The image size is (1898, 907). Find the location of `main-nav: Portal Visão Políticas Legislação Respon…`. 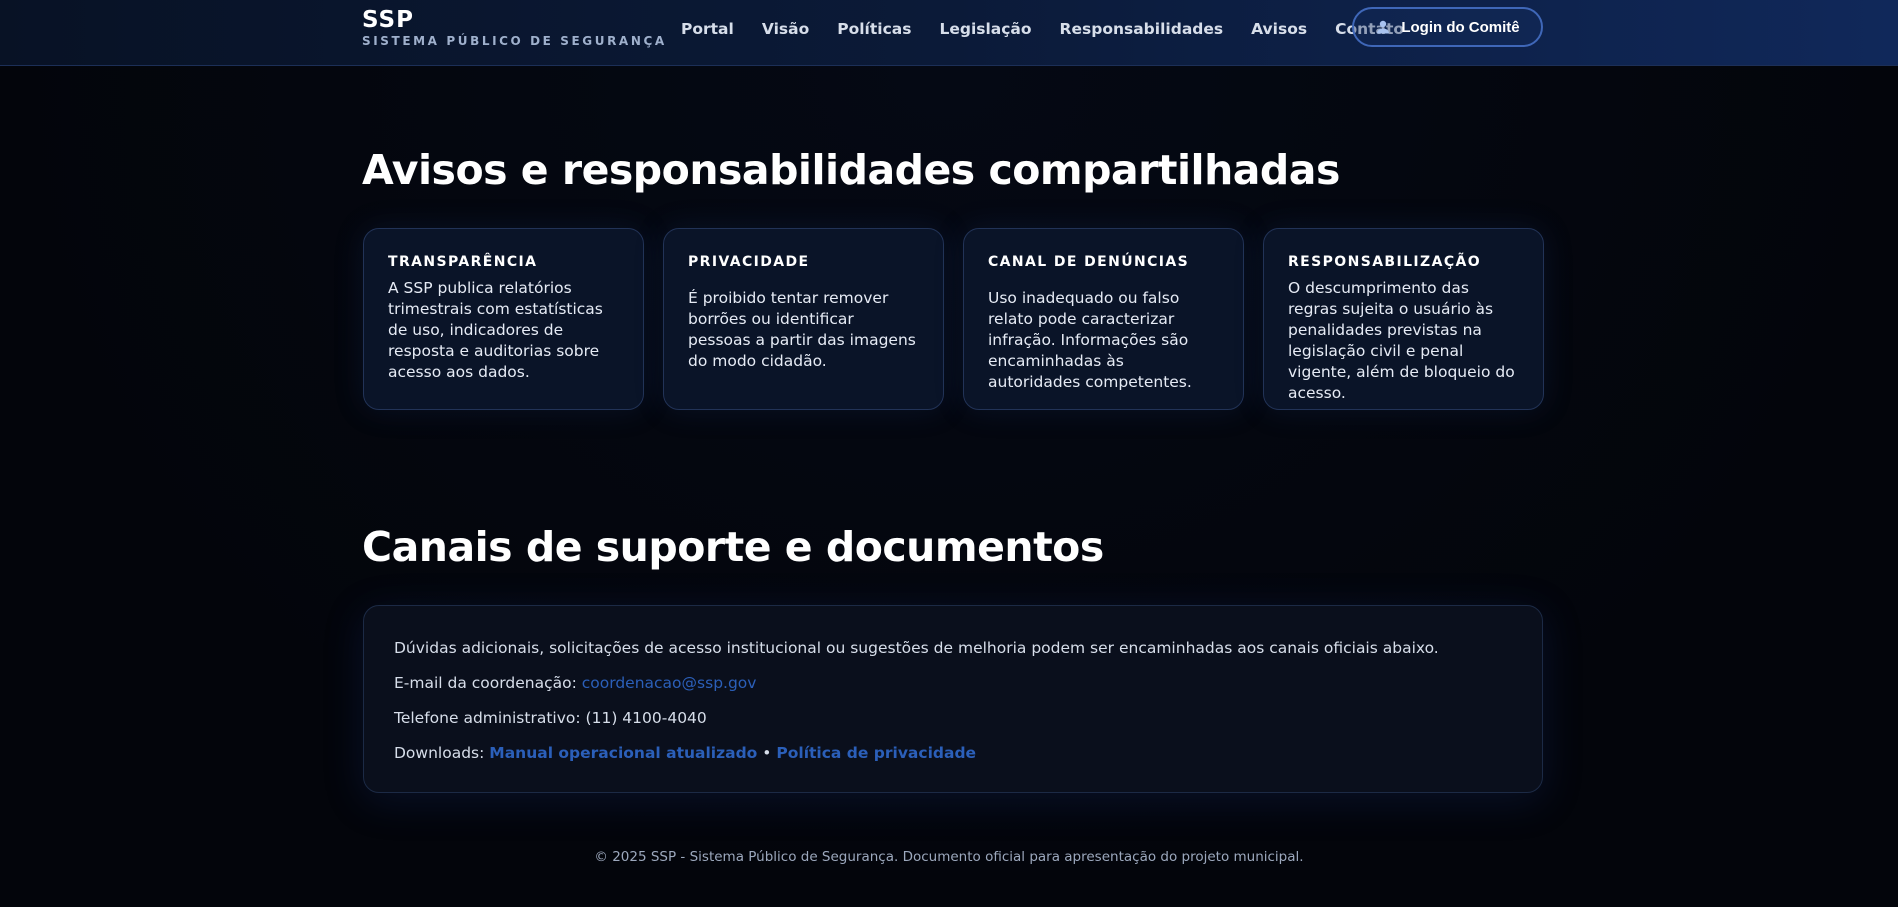

main-nav: Portal Visão Políticas Legislação Respon… is located at coordinates (1056, 29).